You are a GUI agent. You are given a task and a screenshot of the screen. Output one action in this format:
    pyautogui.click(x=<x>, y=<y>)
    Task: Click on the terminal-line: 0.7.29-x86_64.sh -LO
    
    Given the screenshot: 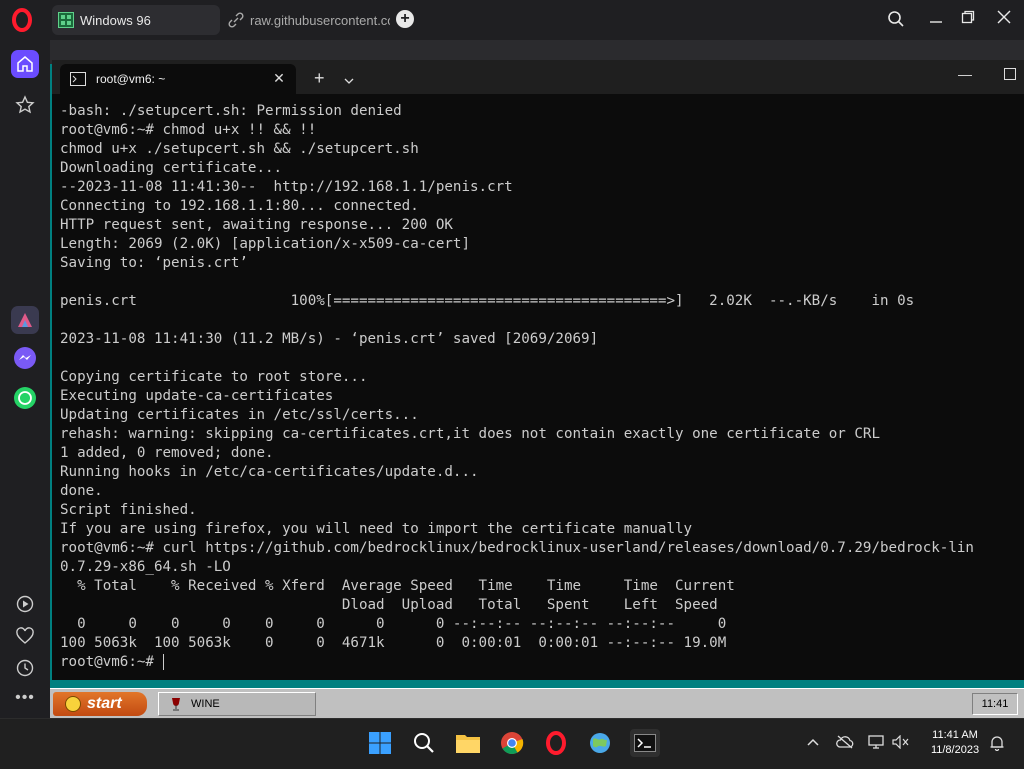 What is the action you would take?
    pyautogui.click(x=145, y=567)
    